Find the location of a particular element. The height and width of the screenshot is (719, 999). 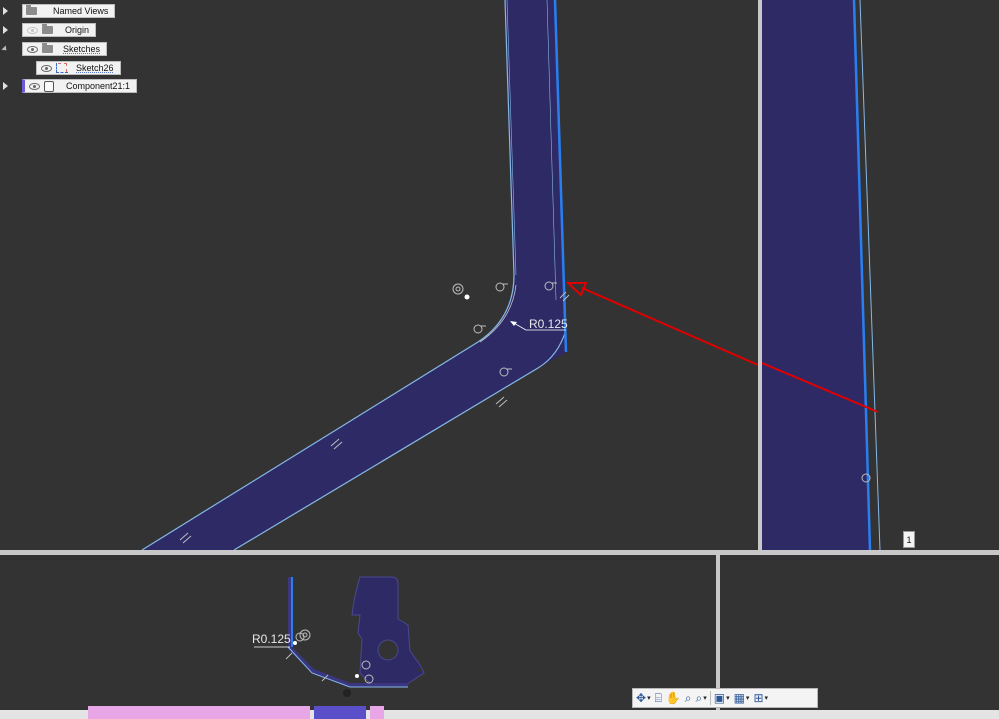

grid-icon: ▦ ▾ is located at coordinates (742, 698).